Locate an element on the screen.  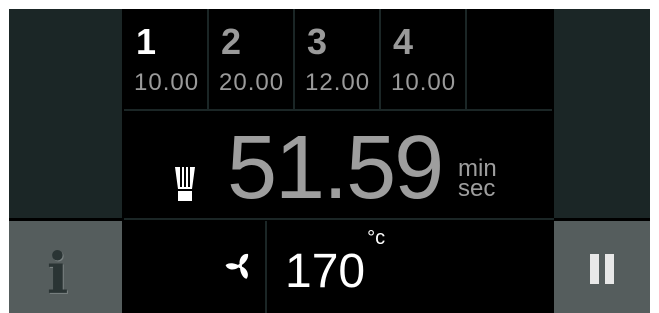
left-side-panel is located at coordinates (65, 113).